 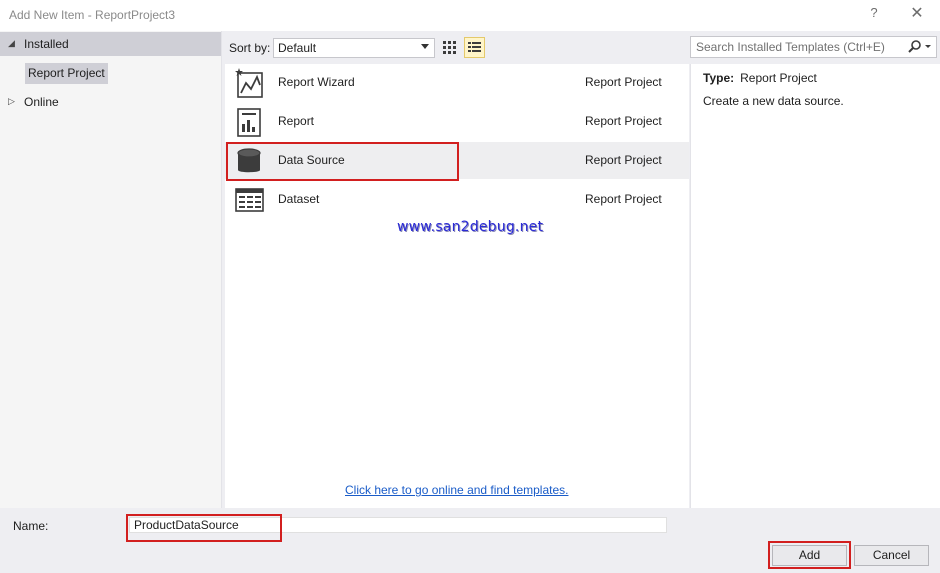 What do you see at coordinates (457, 160) in the screenshot?
I see `list-item-selected: Data Source Report Project` at bounding box center [457, 160].